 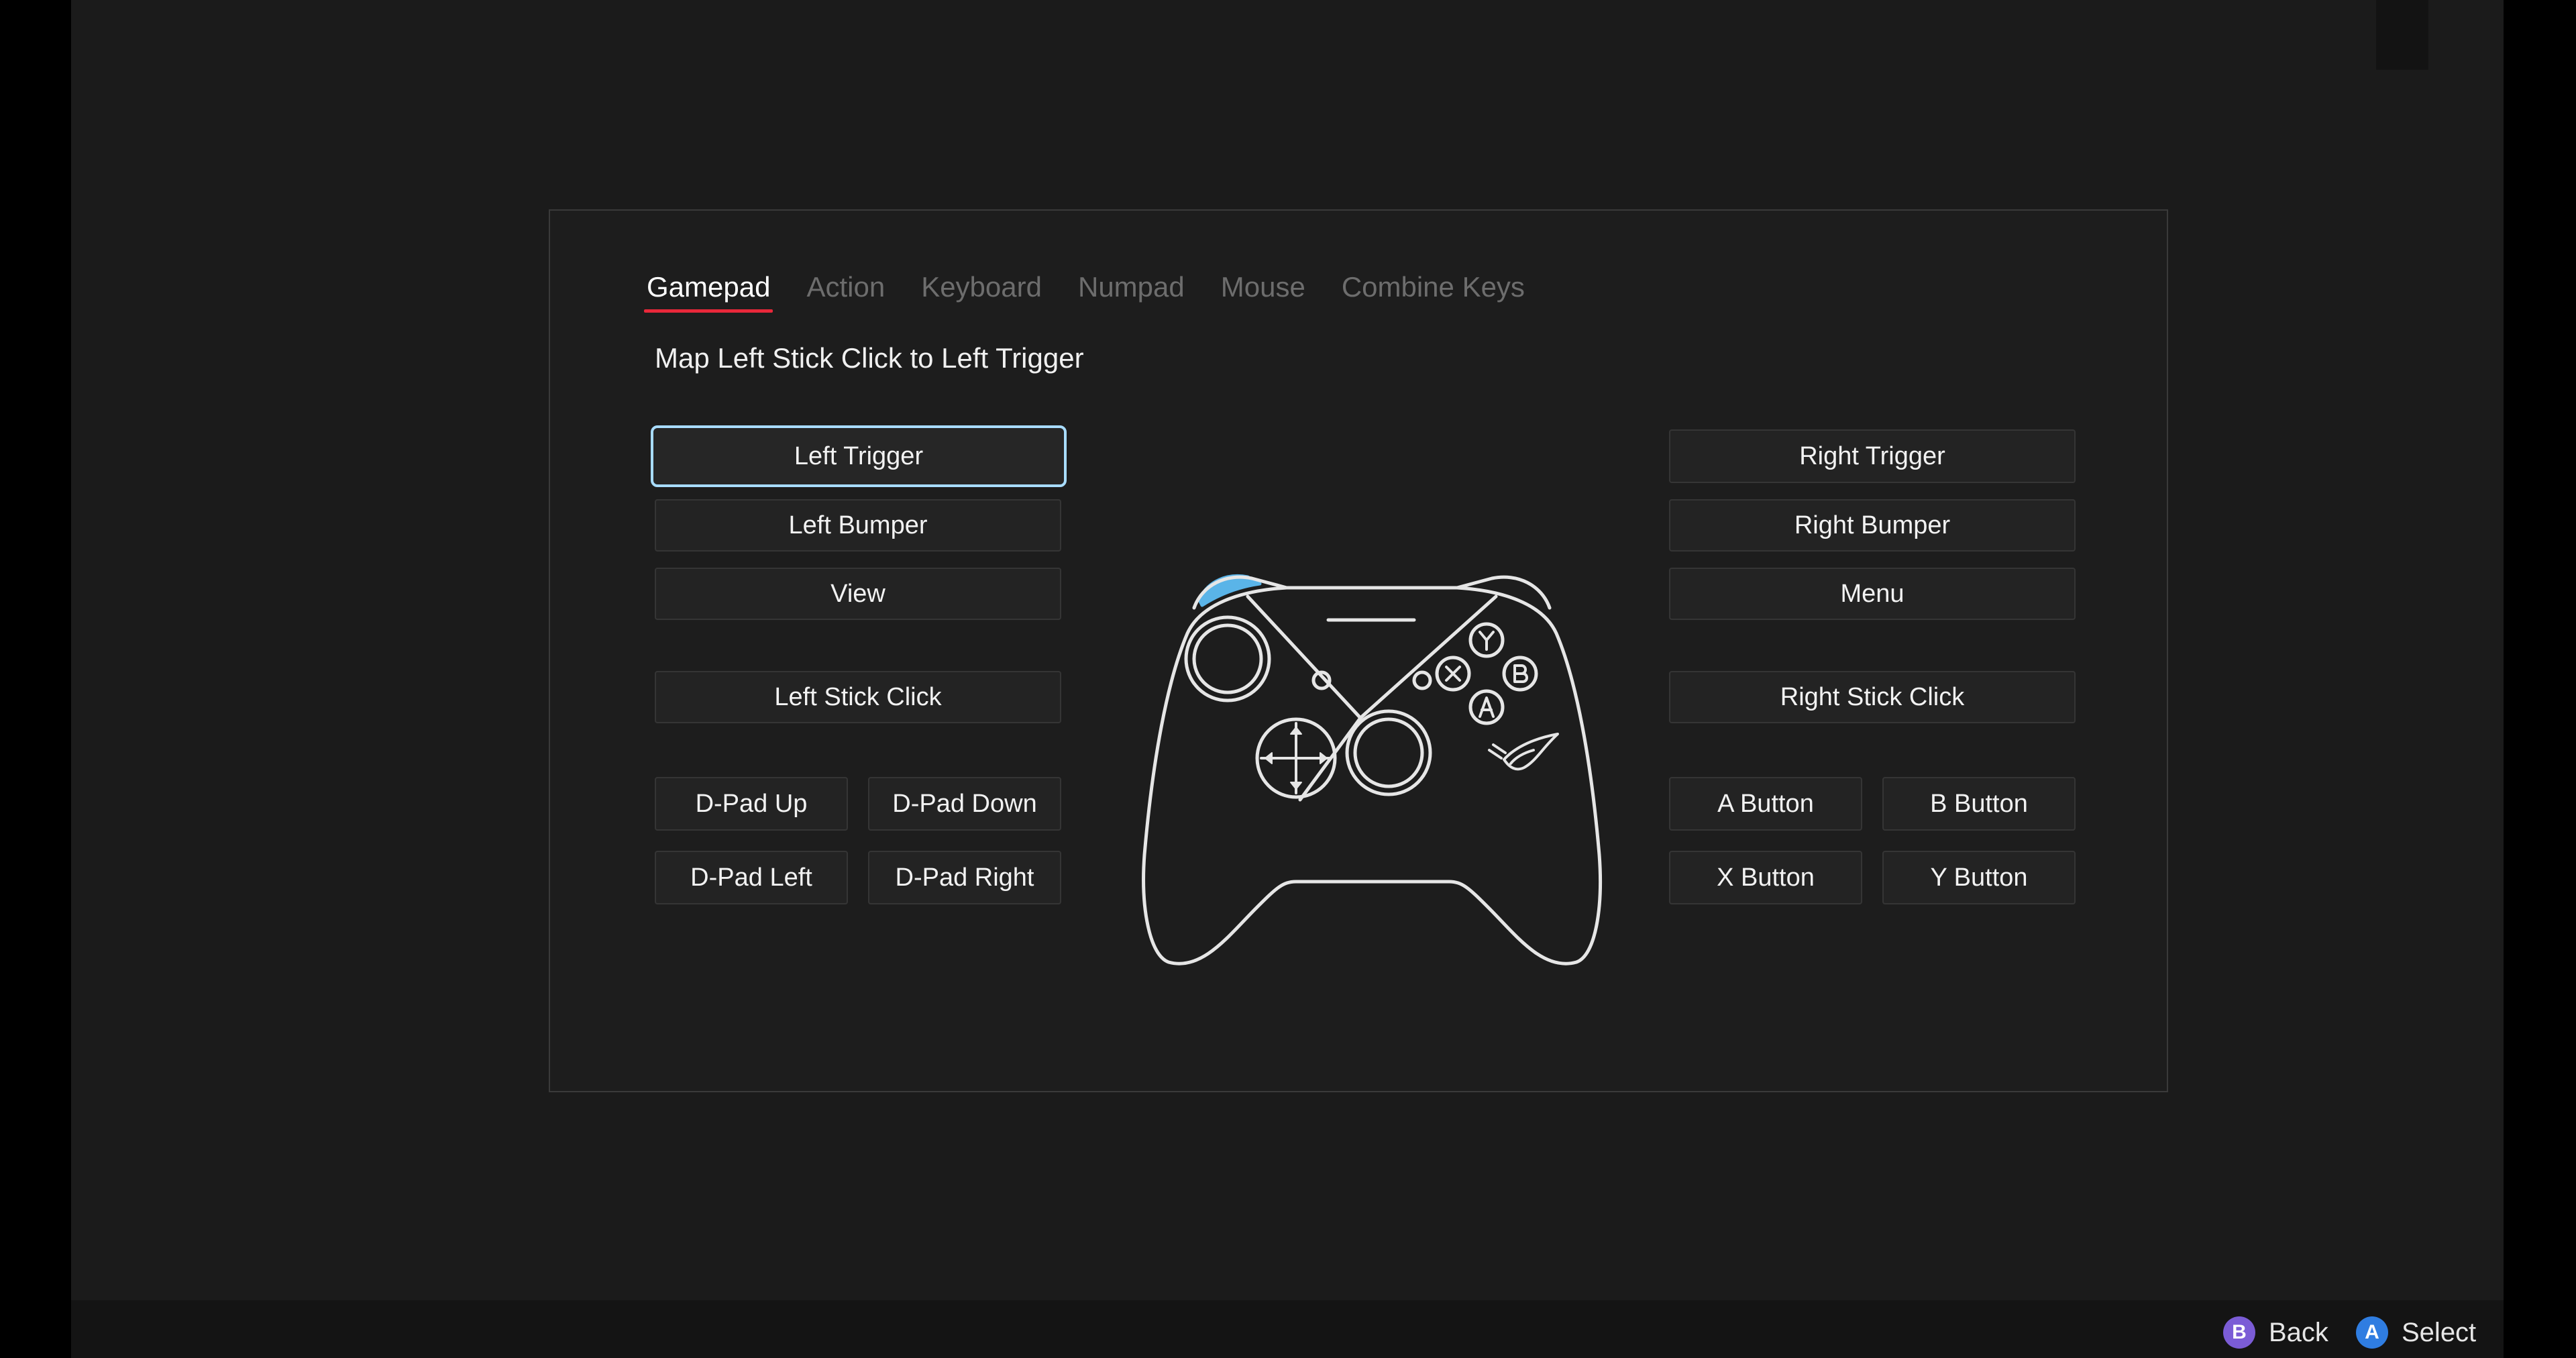 What do you see at coordinates (1486, 707) in the screenshot?
I see `face-a-icon` at bounding box center [1486, 707].